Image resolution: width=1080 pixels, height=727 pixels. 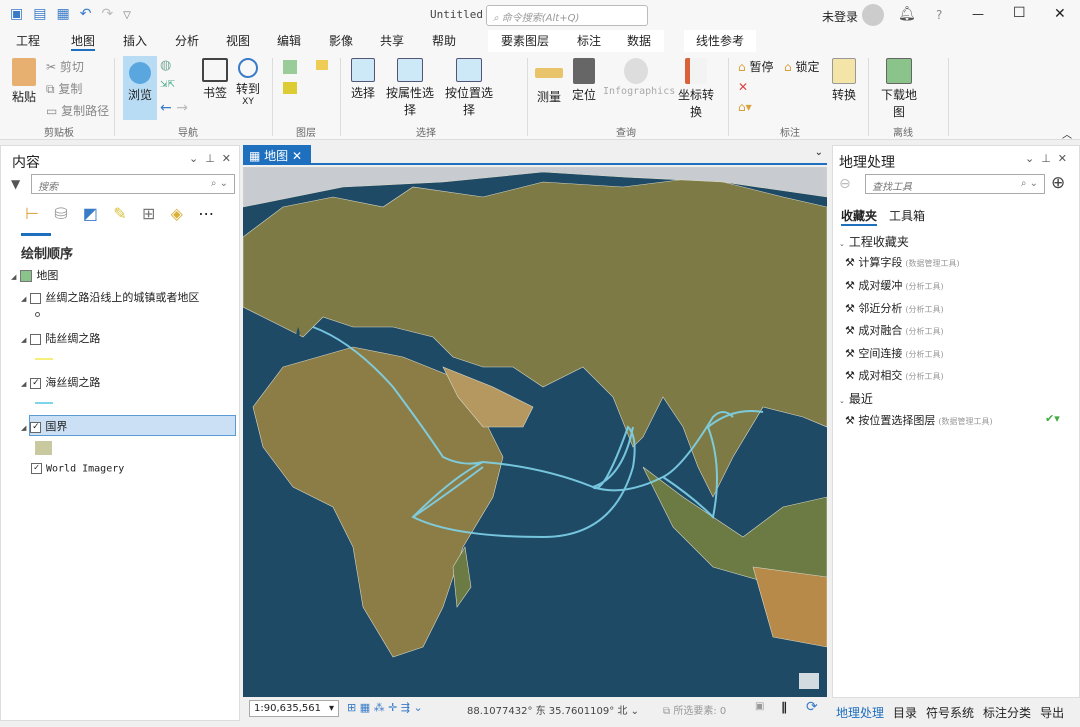 I want to click on explore-button: 浏览, so click(x=140, y=88).